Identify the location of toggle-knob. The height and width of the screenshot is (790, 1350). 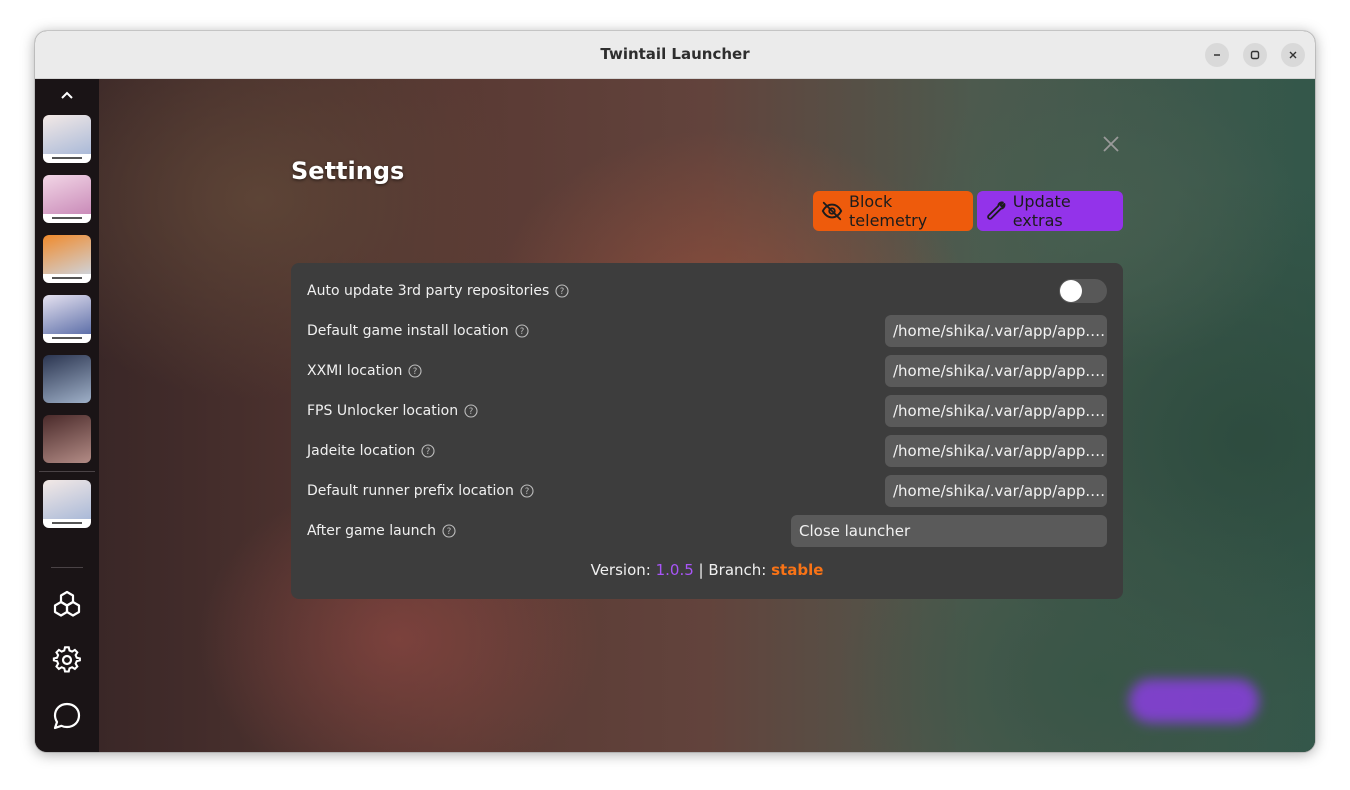
(1071, 291).